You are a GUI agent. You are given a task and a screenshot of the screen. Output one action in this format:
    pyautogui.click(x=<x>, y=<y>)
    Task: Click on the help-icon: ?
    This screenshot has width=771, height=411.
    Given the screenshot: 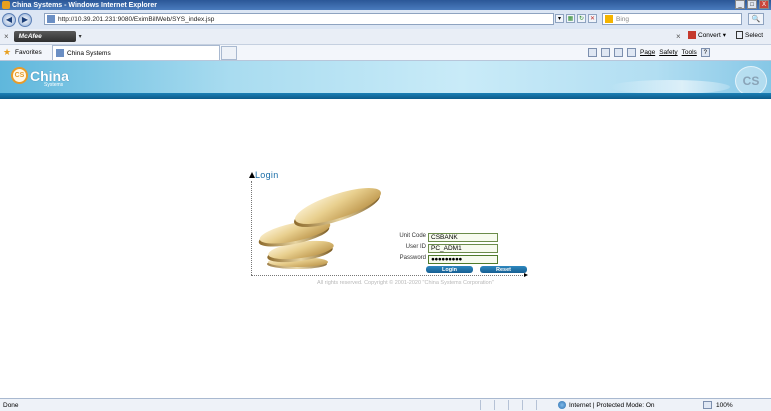 What is the action you would take?
    pyautogui.click(x=705, y=52)
    